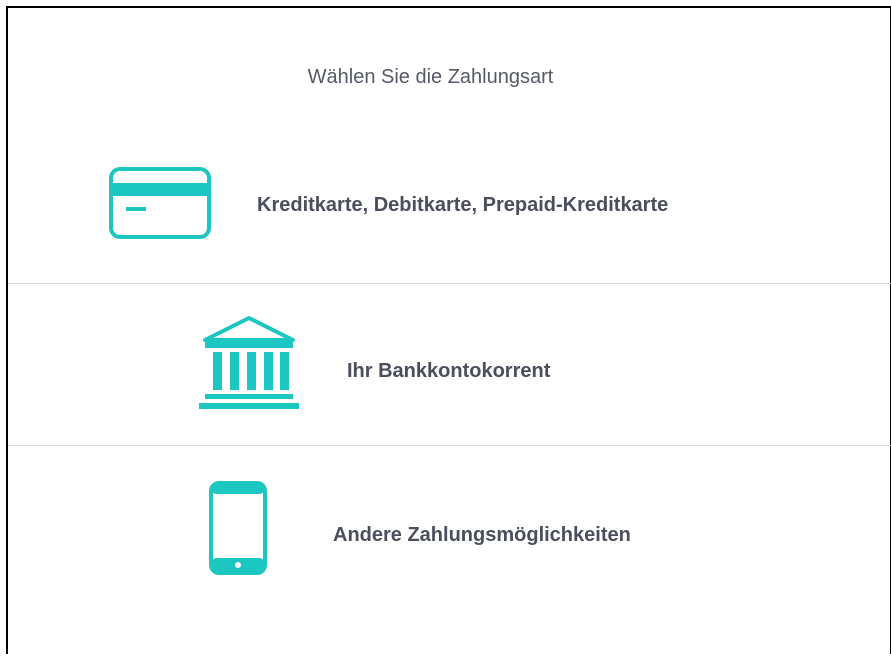  Describe the element at coordinates (249, 362) in the screenshot. I see `bank-icon` at that location.